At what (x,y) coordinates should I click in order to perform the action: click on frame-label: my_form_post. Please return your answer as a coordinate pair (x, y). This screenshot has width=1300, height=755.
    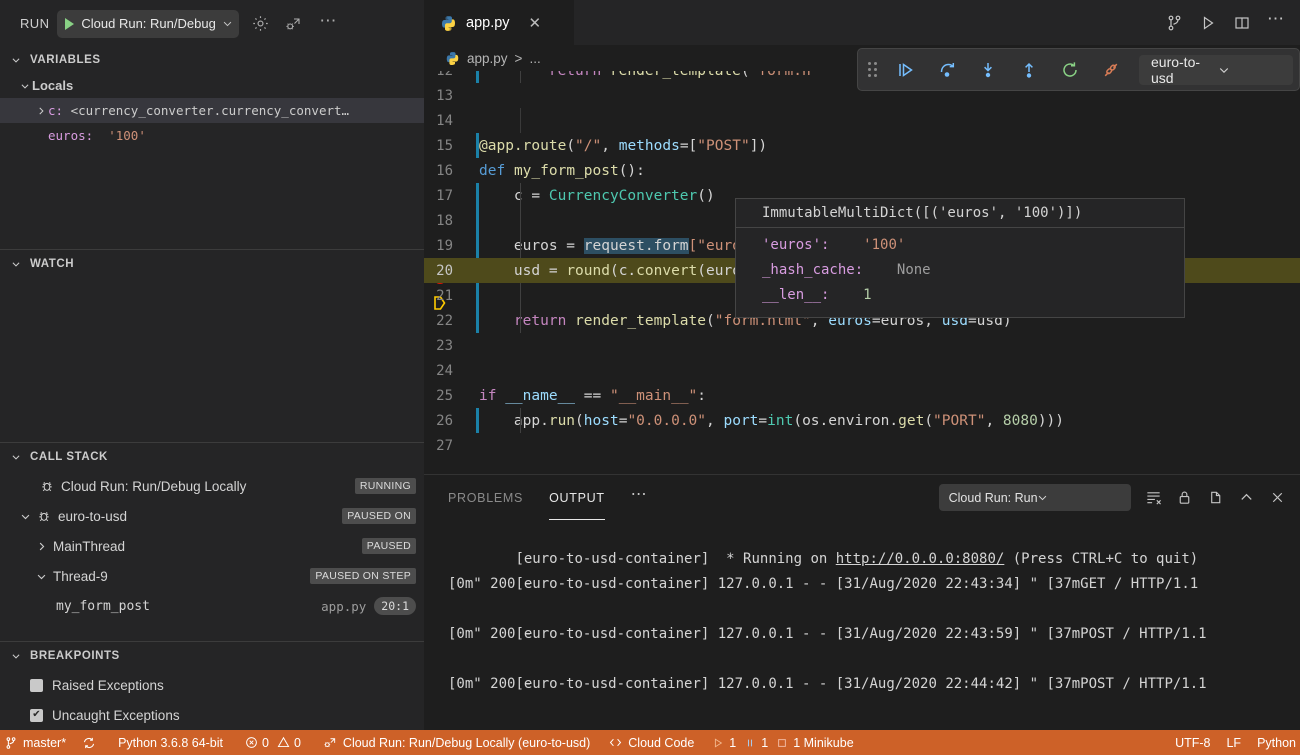
    Looking at the image, I should click on (103, 606).